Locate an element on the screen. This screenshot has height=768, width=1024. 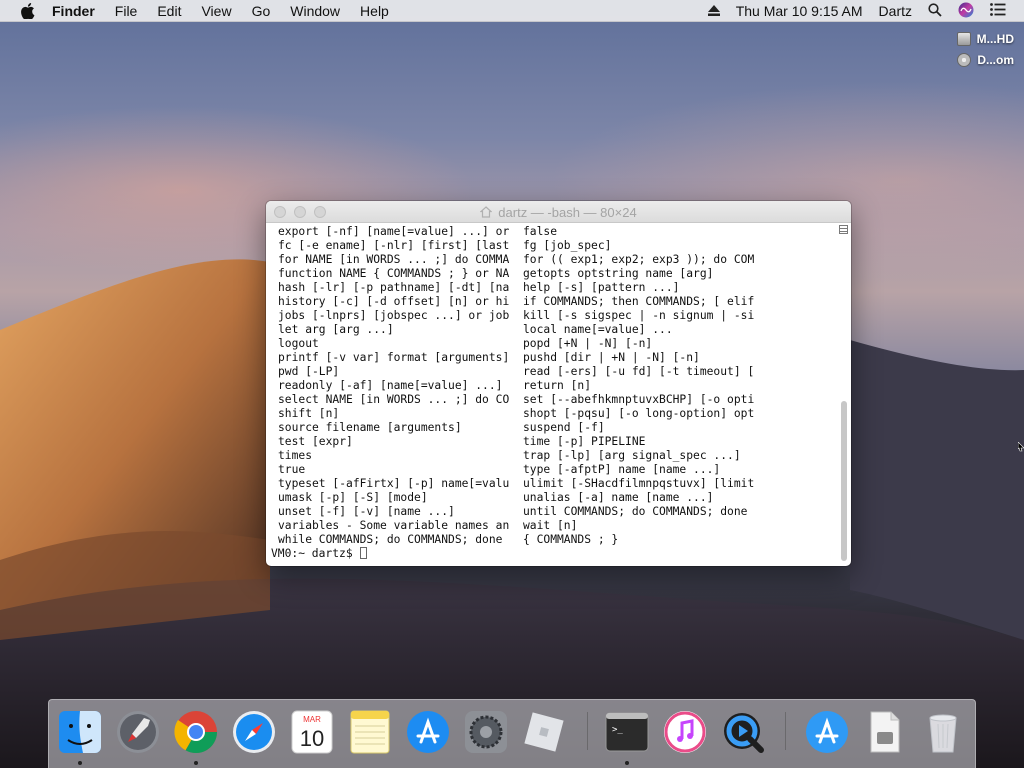
calendar-month: MAR is located at coordinates (312, 719).